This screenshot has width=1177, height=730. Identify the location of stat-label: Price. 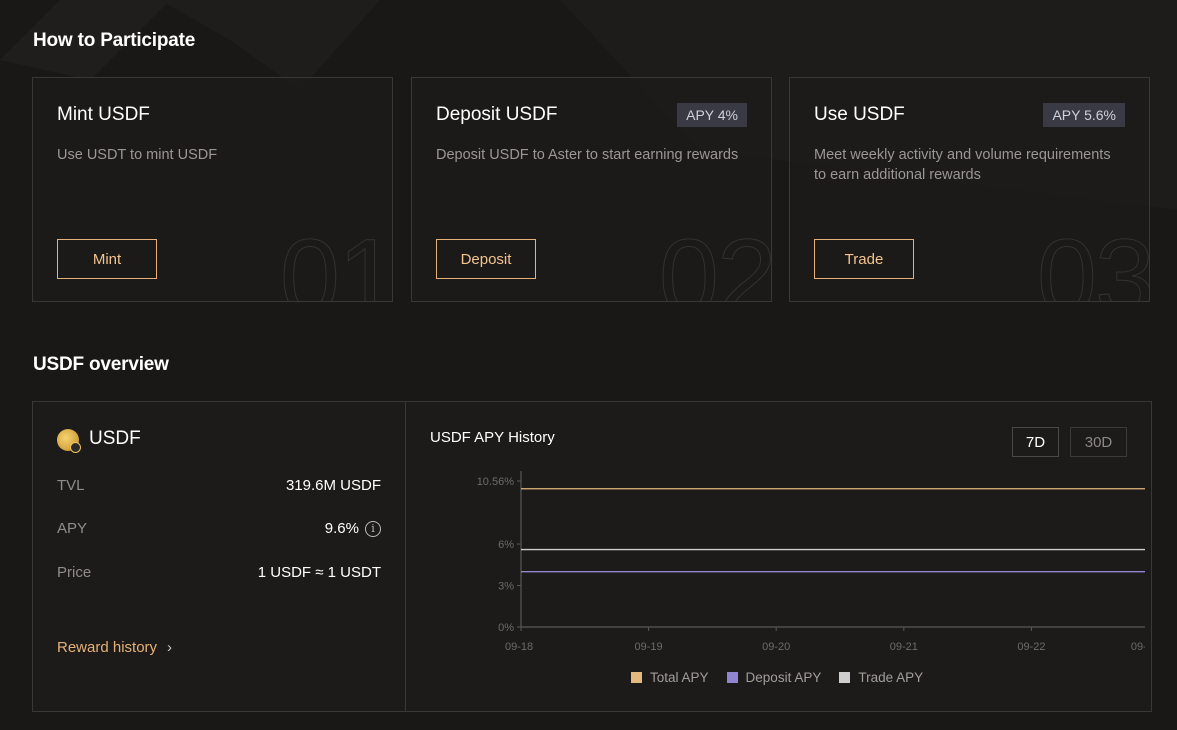
(74, 572).